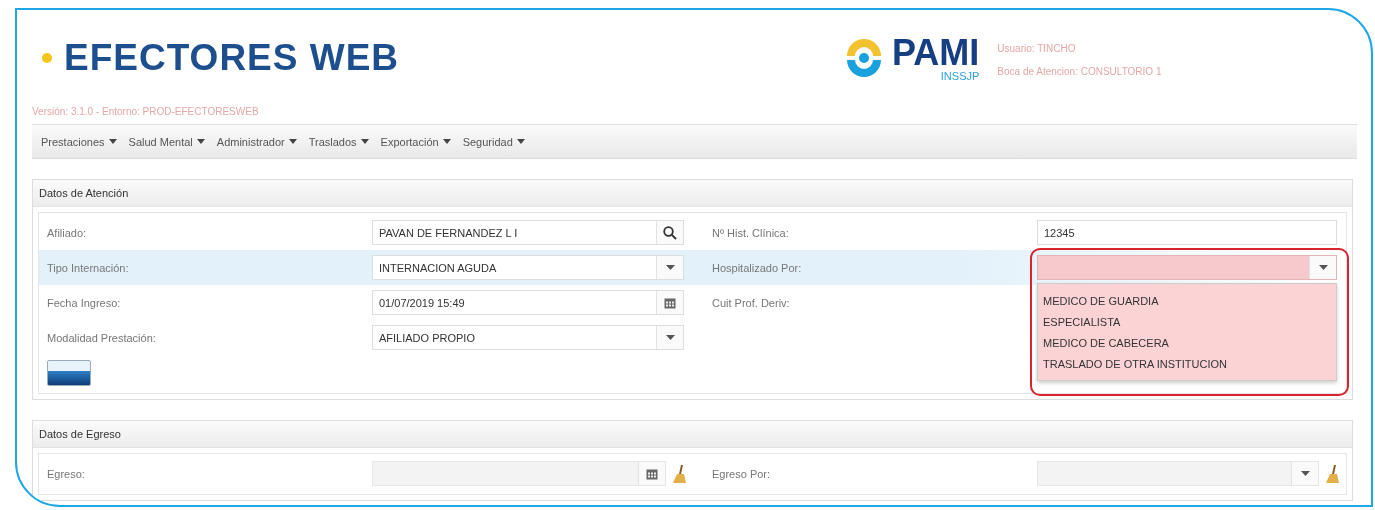 Image resolution: width=1375 pixels, height=510 pixels. Describe the element at coordinates (528, 302) in the screenshot. I see `input-field: 01/07/2019 15:49` at that location.